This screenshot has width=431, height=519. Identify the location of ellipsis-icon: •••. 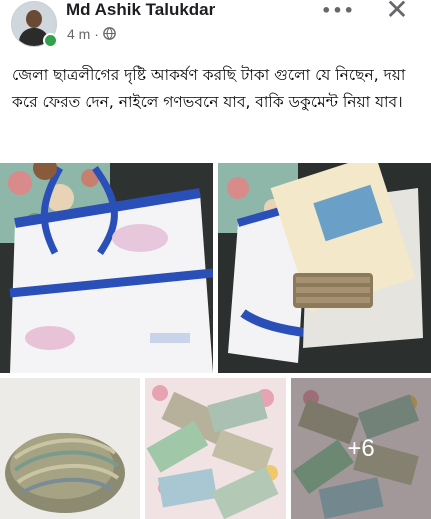
(338, 10).